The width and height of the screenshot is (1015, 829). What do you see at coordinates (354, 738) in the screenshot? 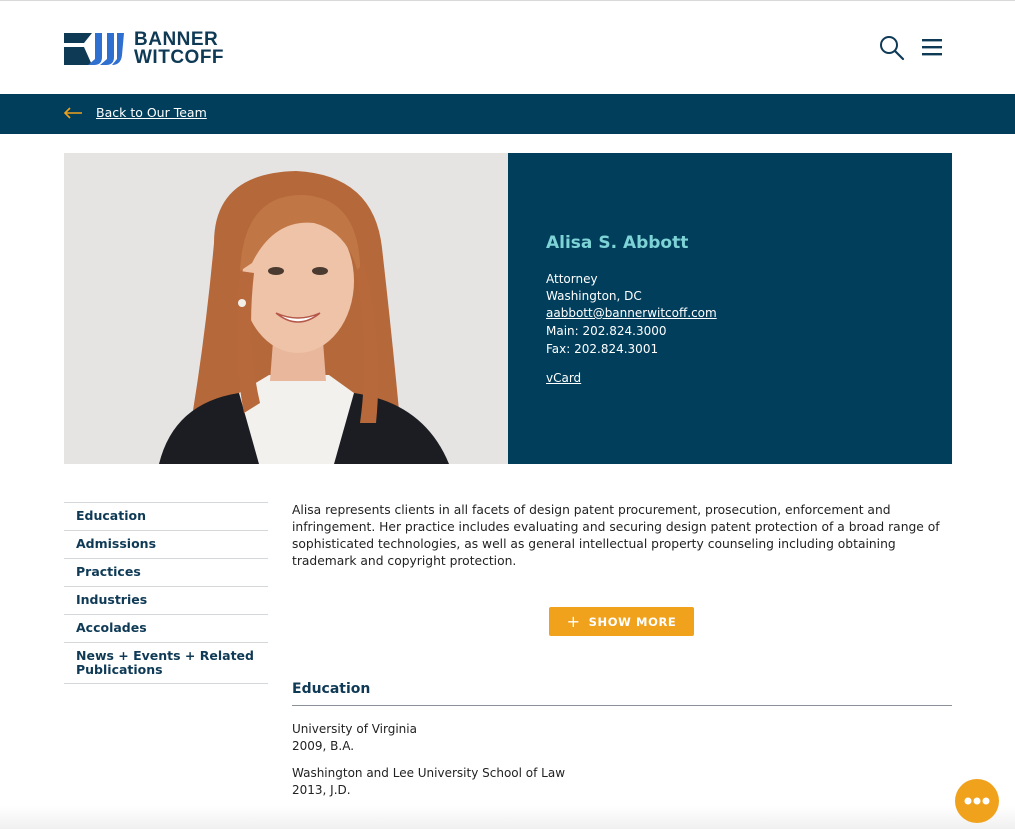
I see `education-entry: University of Virginia 2009, B.A.` at bounding box center [354, 738].